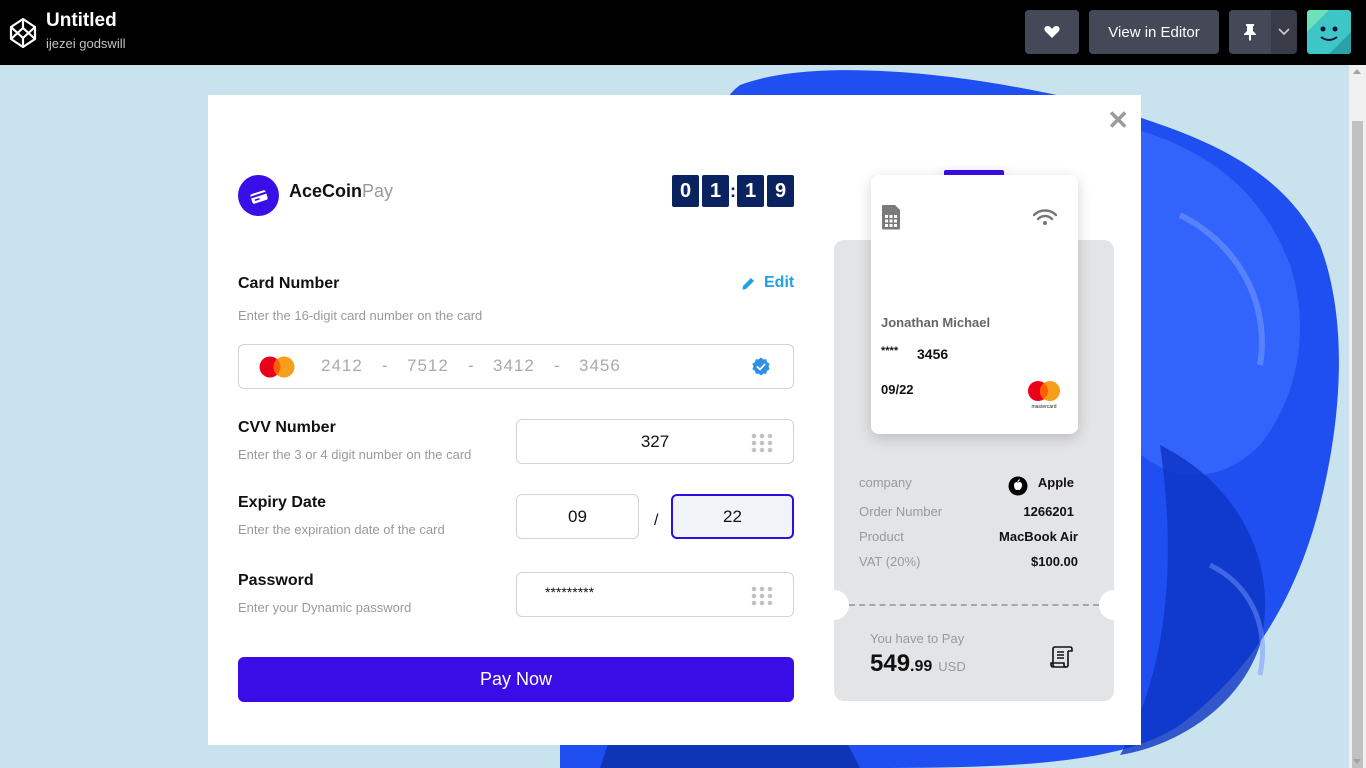 The height and width of the screenshot is (768, 1366). I want to click on brand-name-light: Pay, so click(378, 191).